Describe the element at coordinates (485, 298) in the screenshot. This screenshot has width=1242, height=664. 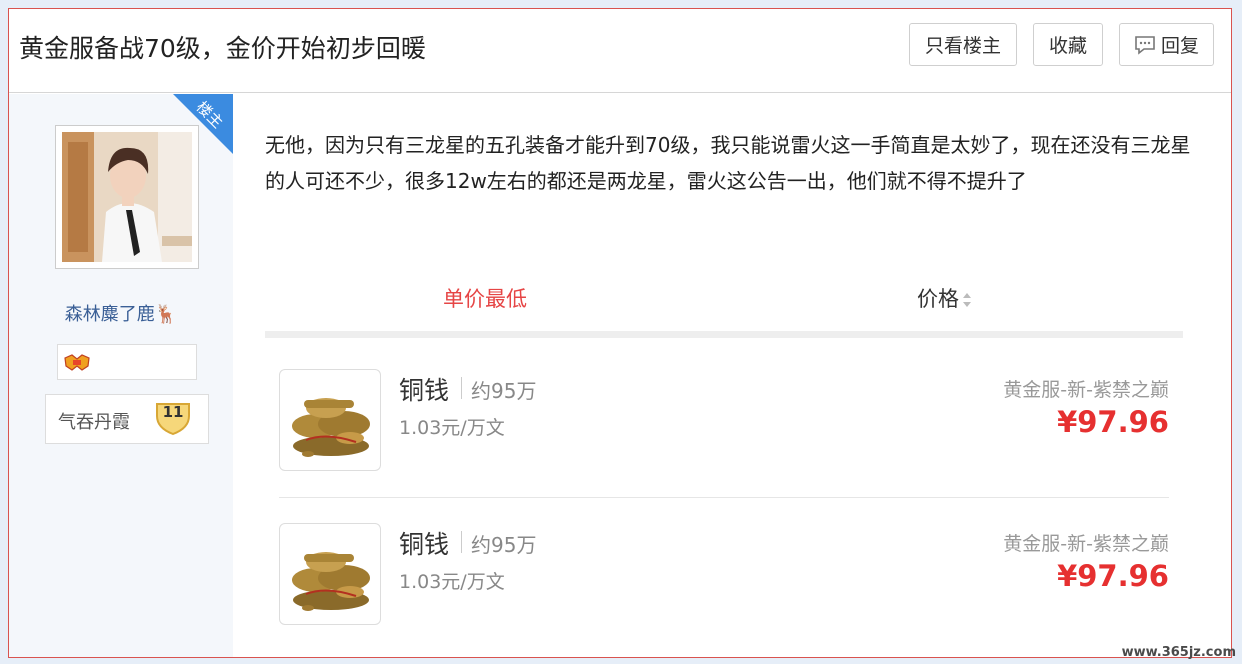
I see `tab-lowest-unit-price: 单价最低` at that location.